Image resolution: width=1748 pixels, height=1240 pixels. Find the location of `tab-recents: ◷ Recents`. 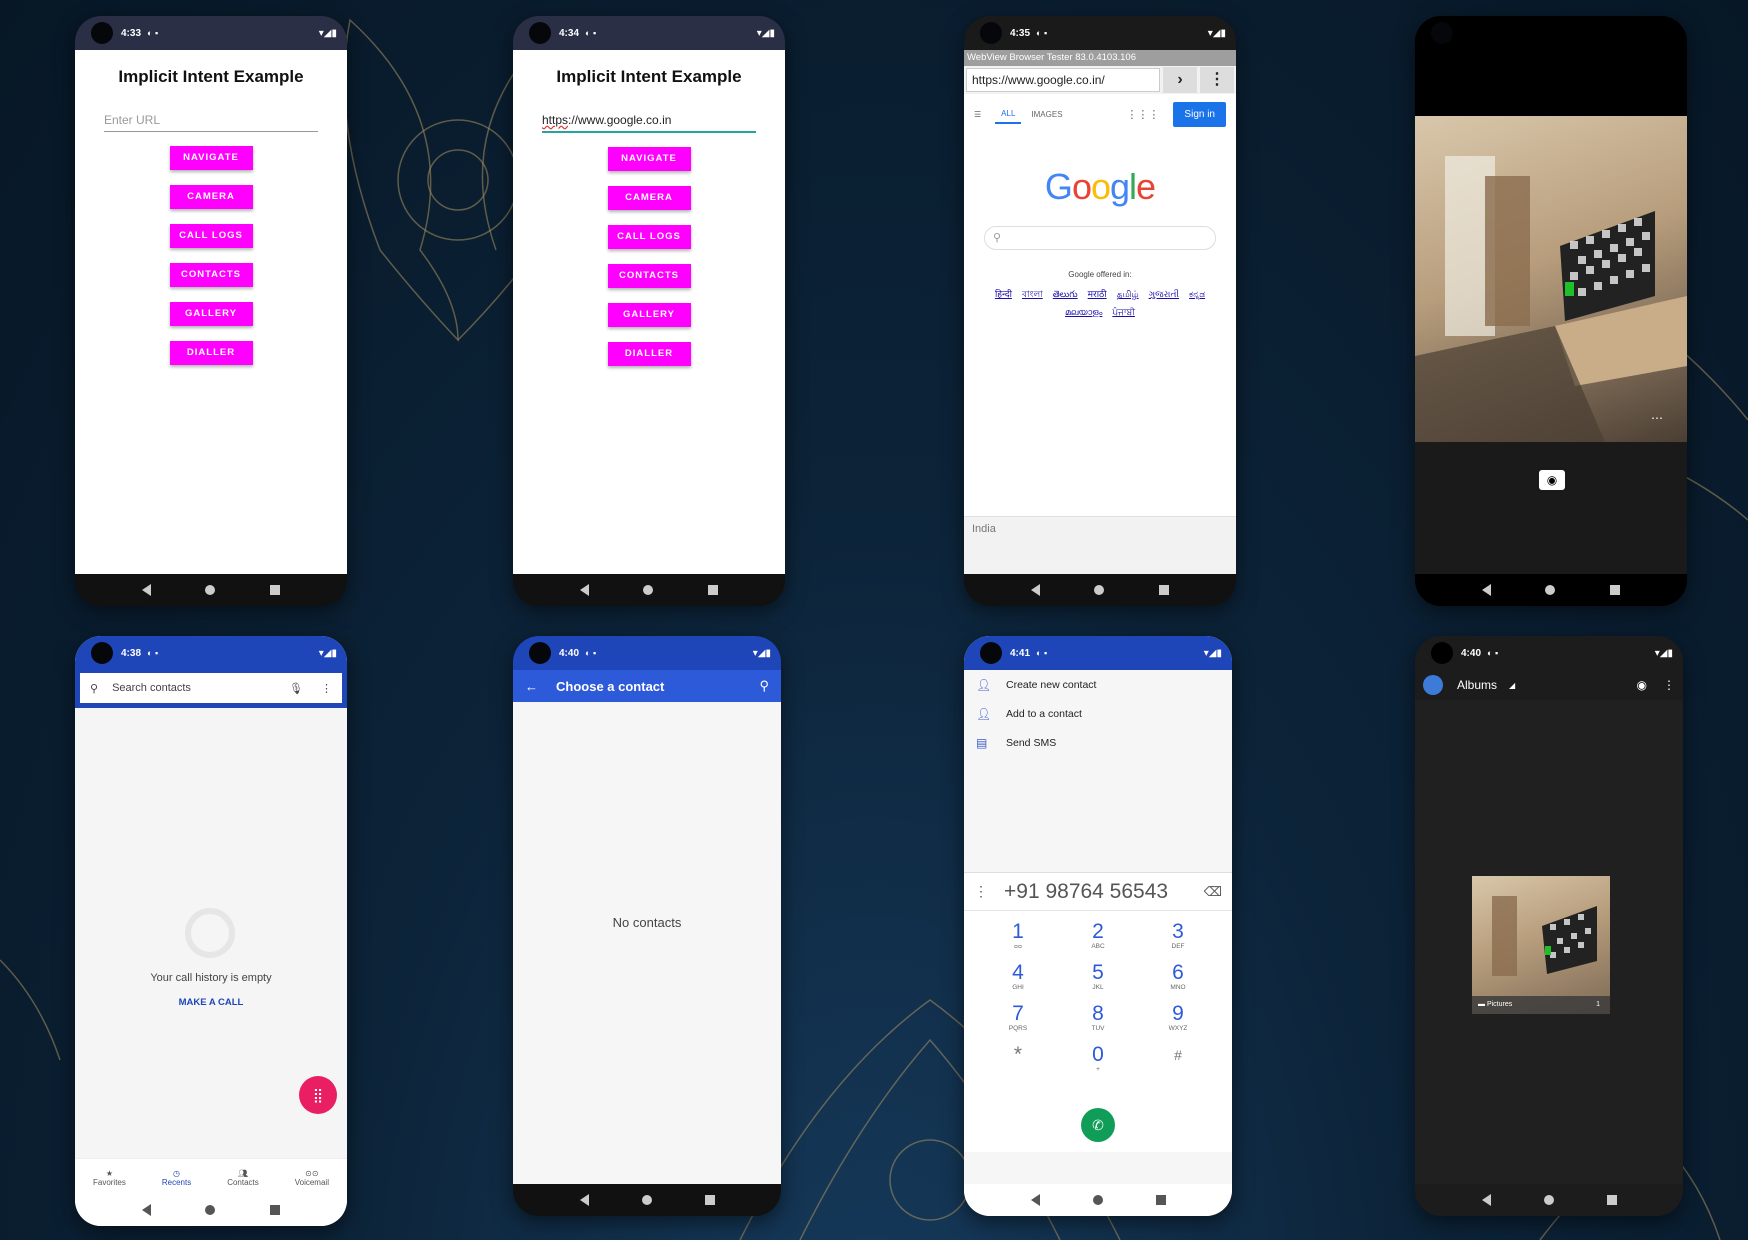

tab-recents: ◷ Recents is located at coordinates (176, 1176).